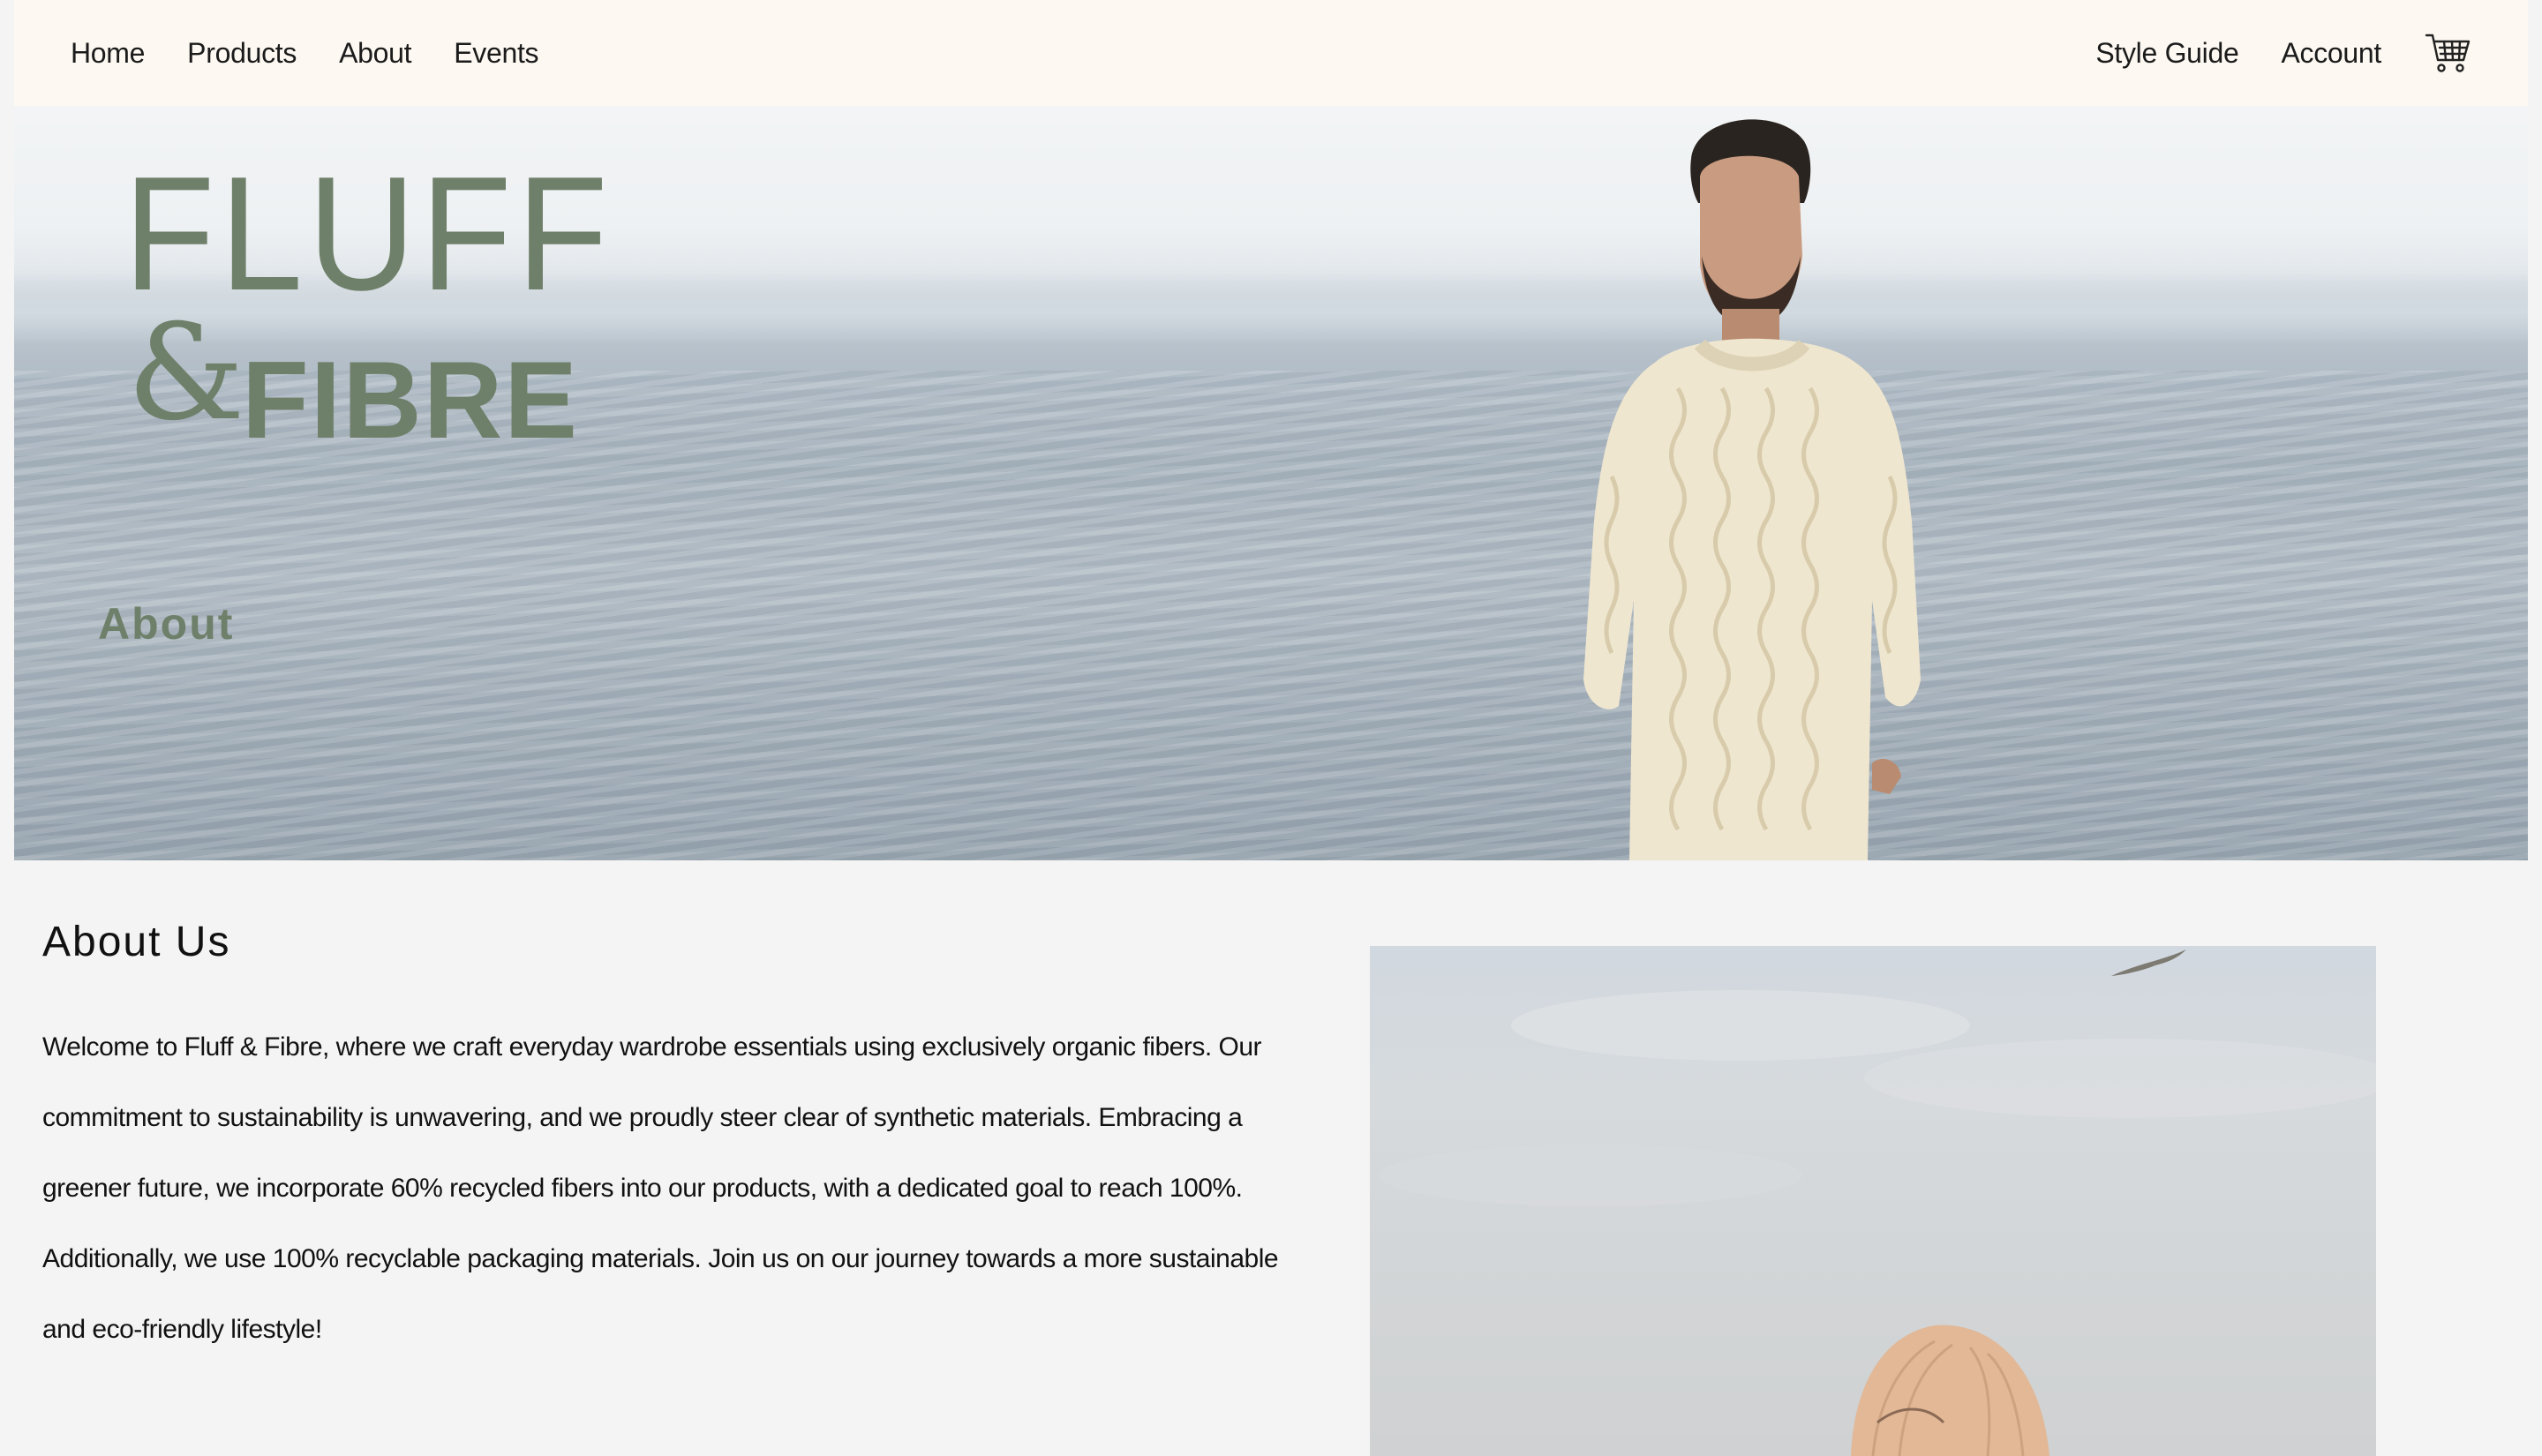 This screenshot has height=1456, width=2542. What do you see at coordinates (410, 401) in the screenshot?
I see `logo-word-fibre: FIBRE` at bounding box center [410, 401].